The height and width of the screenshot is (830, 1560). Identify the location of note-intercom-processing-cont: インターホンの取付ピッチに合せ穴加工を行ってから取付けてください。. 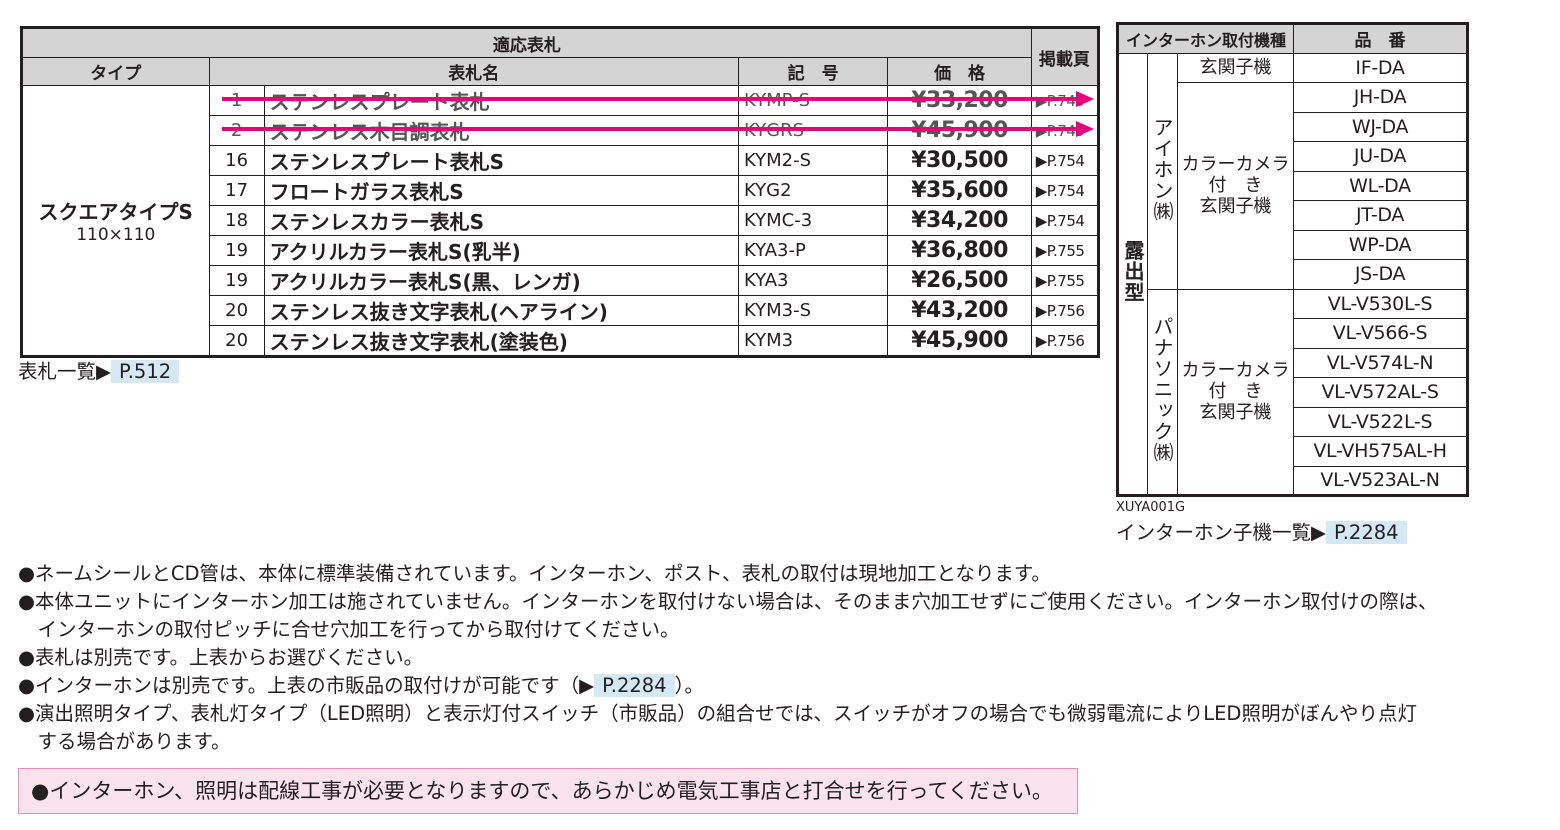
(349, 629).